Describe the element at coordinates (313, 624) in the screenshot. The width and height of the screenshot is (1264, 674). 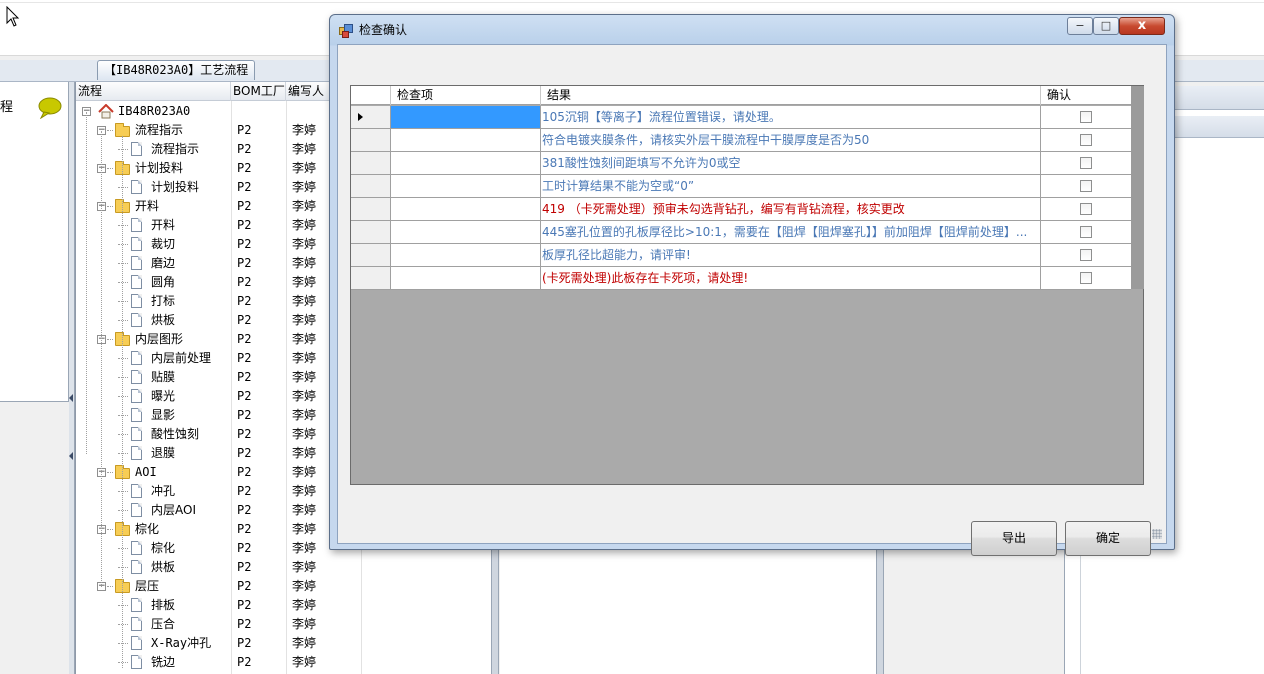
I see `tree-row: 压合P2李婷已编写` at that location.